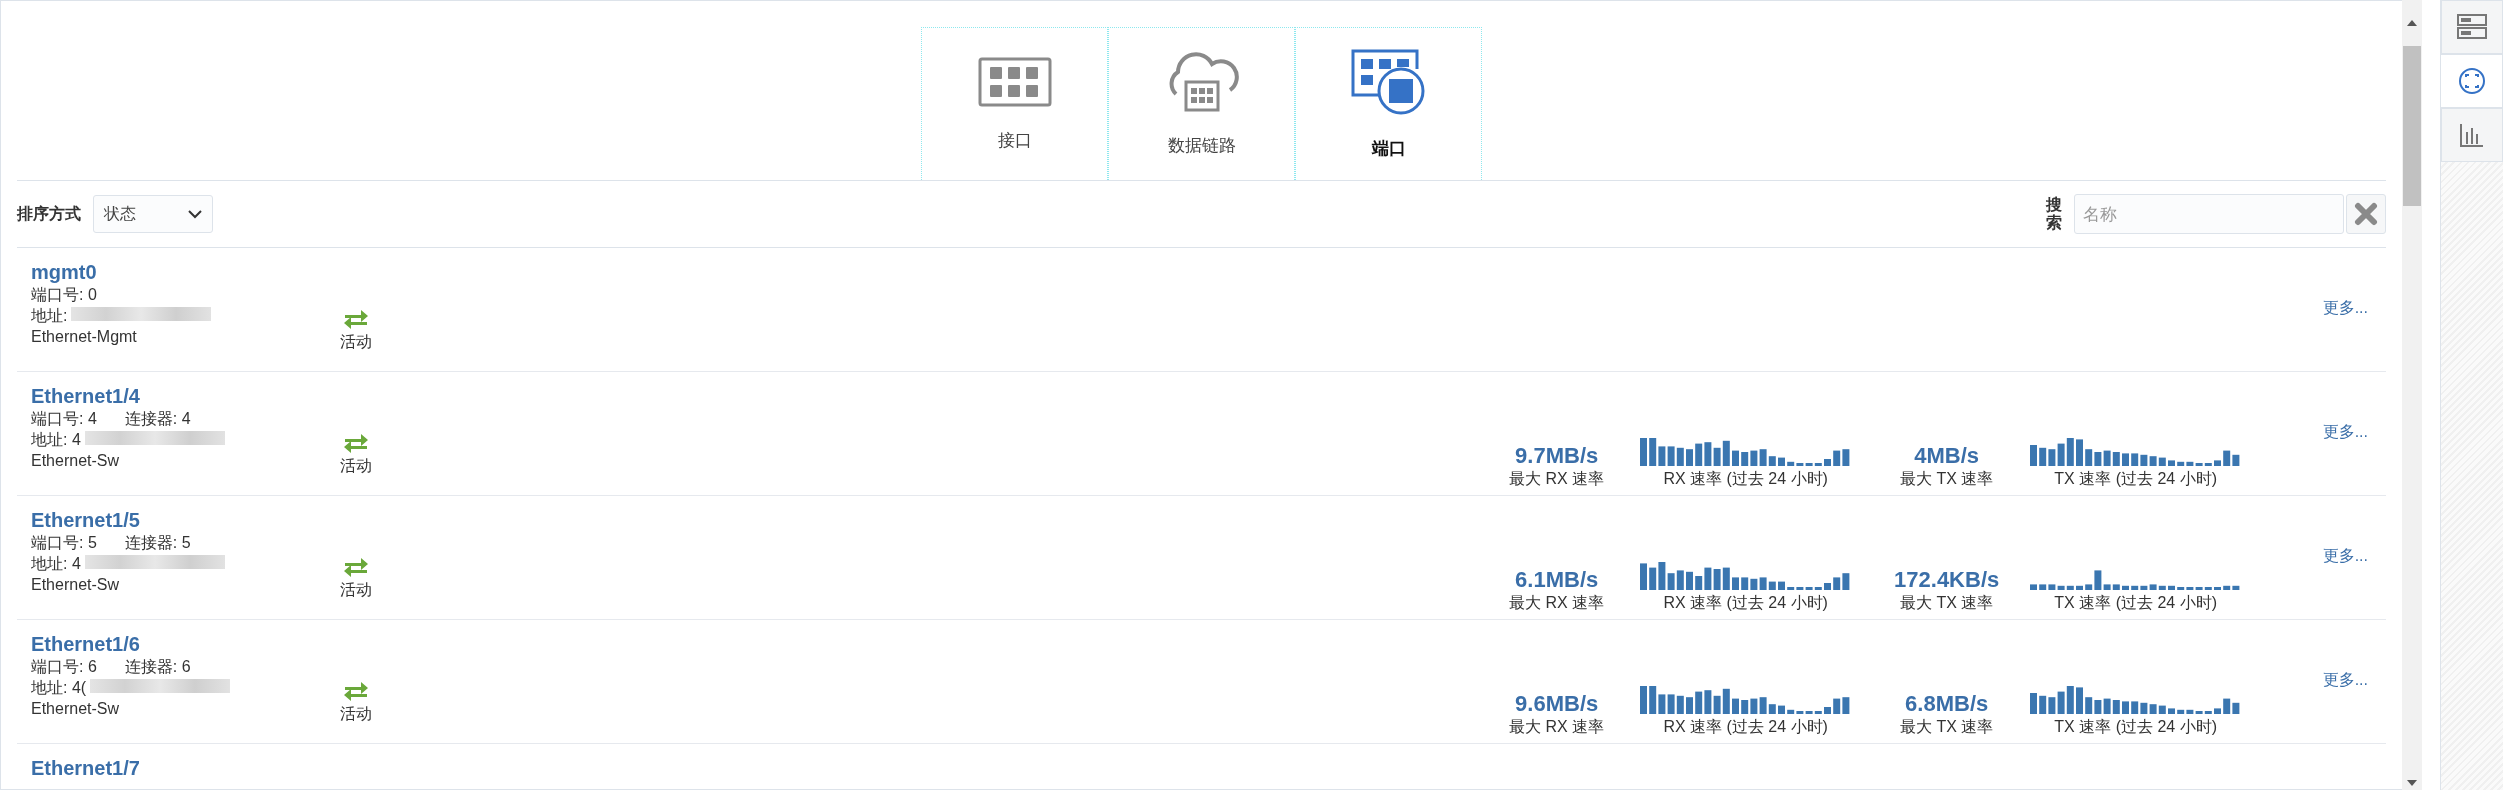 The width and height of the screenshot is (2503, 790). I want to click on connector-number: 连接器: 6, so click(157, 667).